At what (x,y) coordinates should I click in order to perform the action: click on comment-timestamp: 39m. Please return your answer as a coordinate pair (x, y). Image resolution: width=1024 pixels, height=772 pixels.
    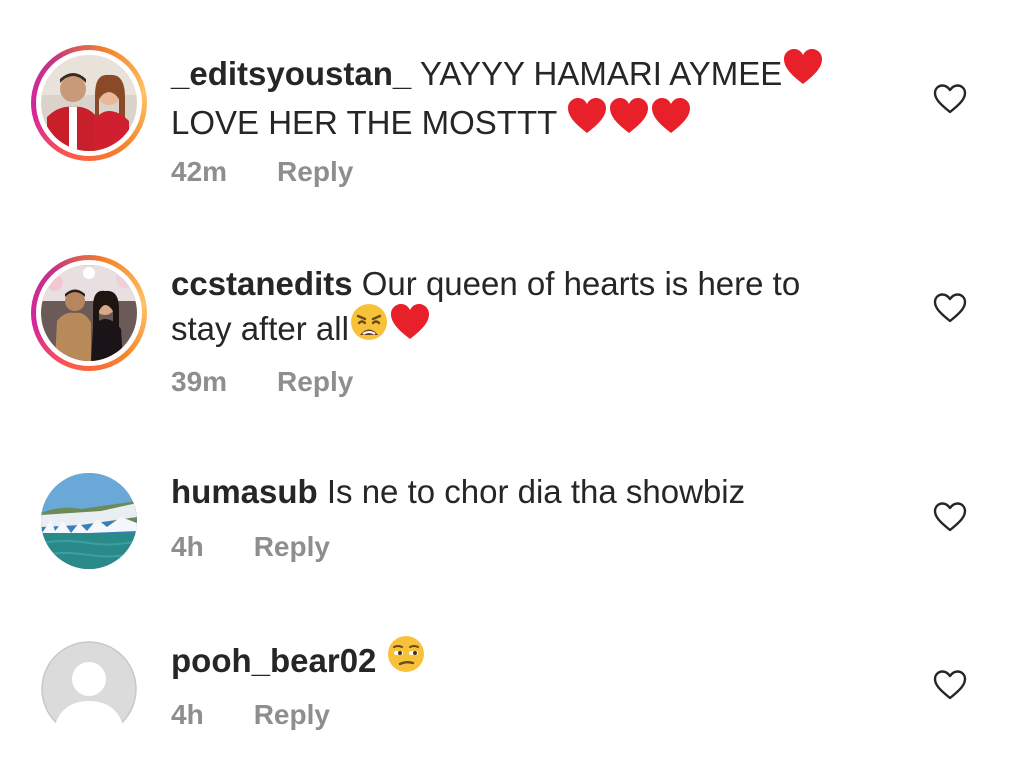
    Looking at the image, I should click on (199, 381).